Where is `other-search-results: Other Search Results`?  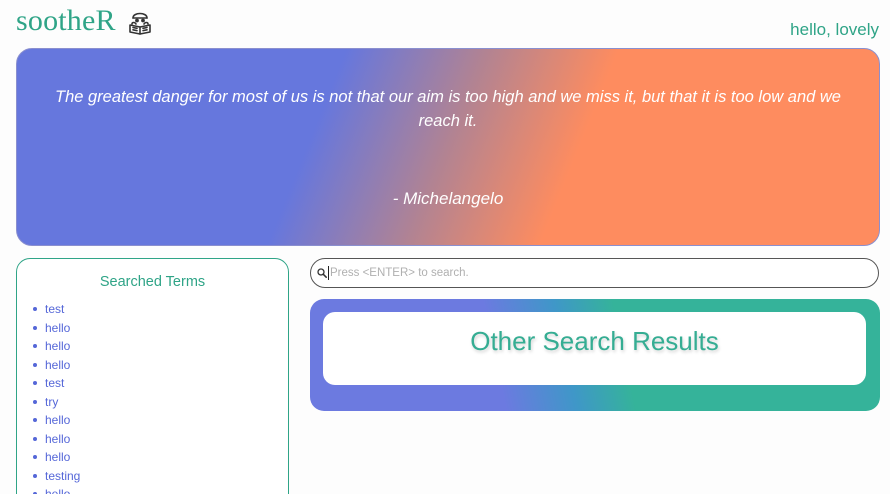
other-search-results: Other Search Results is located at coordinates (595, 355).